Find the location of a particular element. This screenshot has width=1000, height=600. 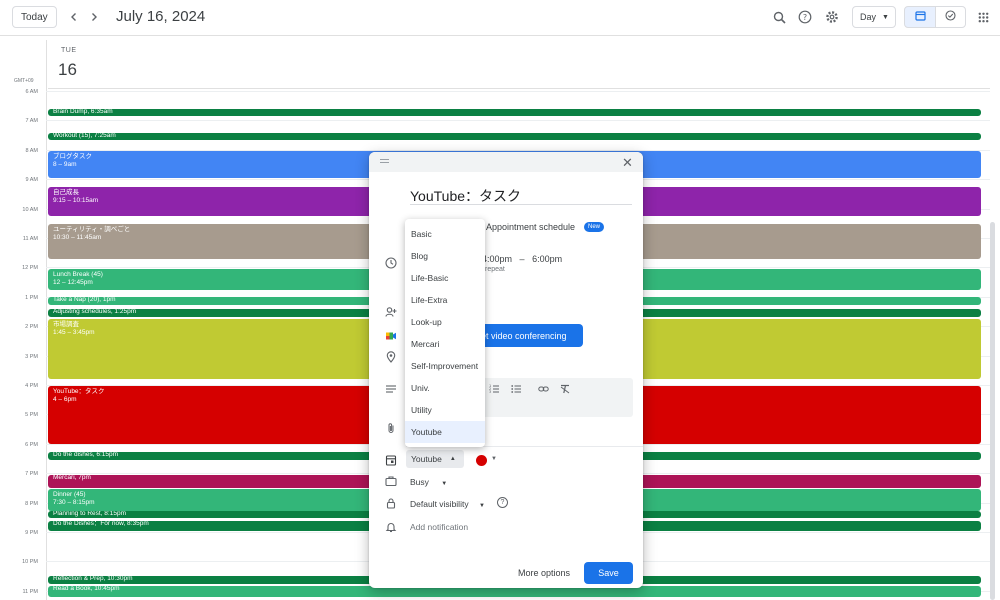

allday-divider is located at coordinates (519, 88).